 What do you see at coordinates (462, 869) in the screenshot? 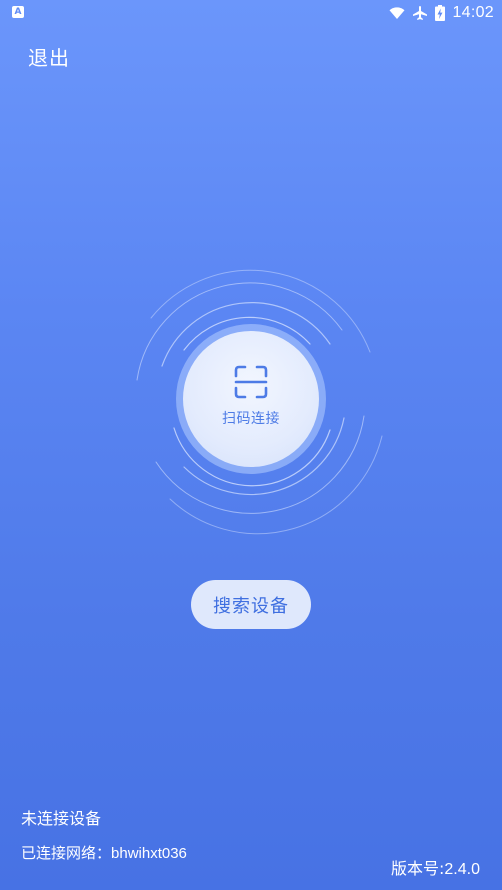
I see `version-value: 2.4.0` at bounding box center [462, 869].